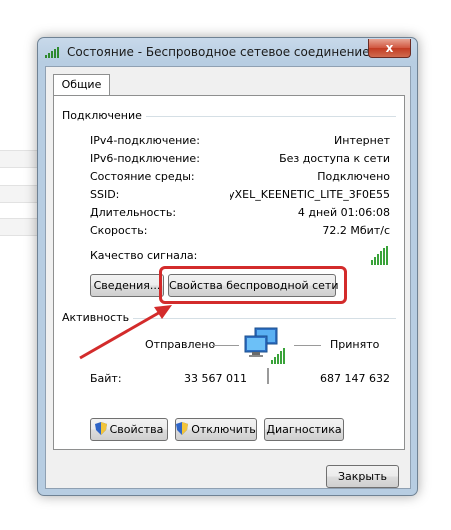 This screenshot has height=530, width=451. Describe the element at coordinates (253, 285) in the screenshot. I see `wireless-properties-button: Свойства беспроводной сети` at that location.